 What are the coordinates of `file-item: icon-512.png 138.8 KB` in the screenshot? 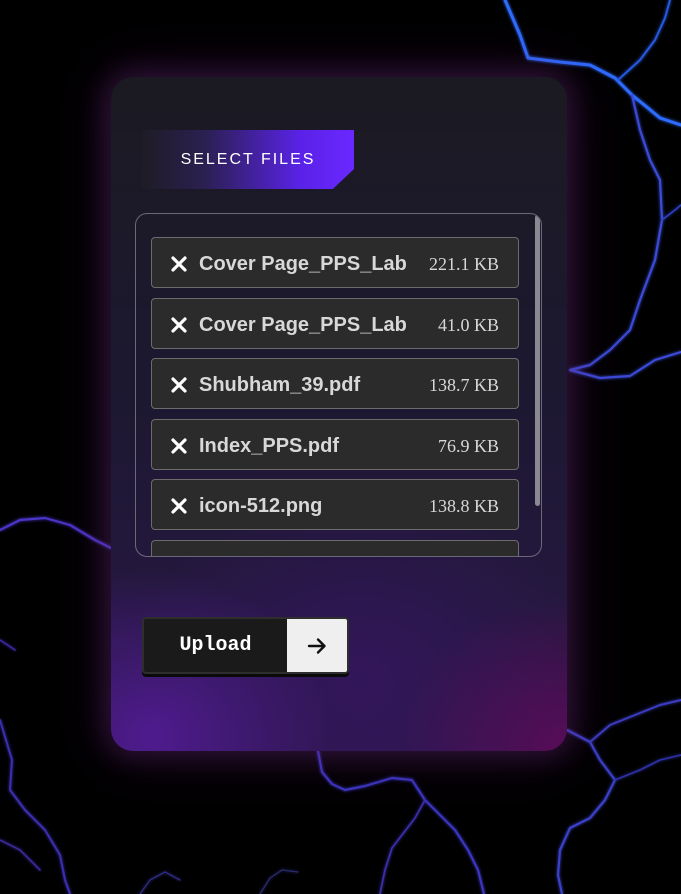 It's located at (335, 504).